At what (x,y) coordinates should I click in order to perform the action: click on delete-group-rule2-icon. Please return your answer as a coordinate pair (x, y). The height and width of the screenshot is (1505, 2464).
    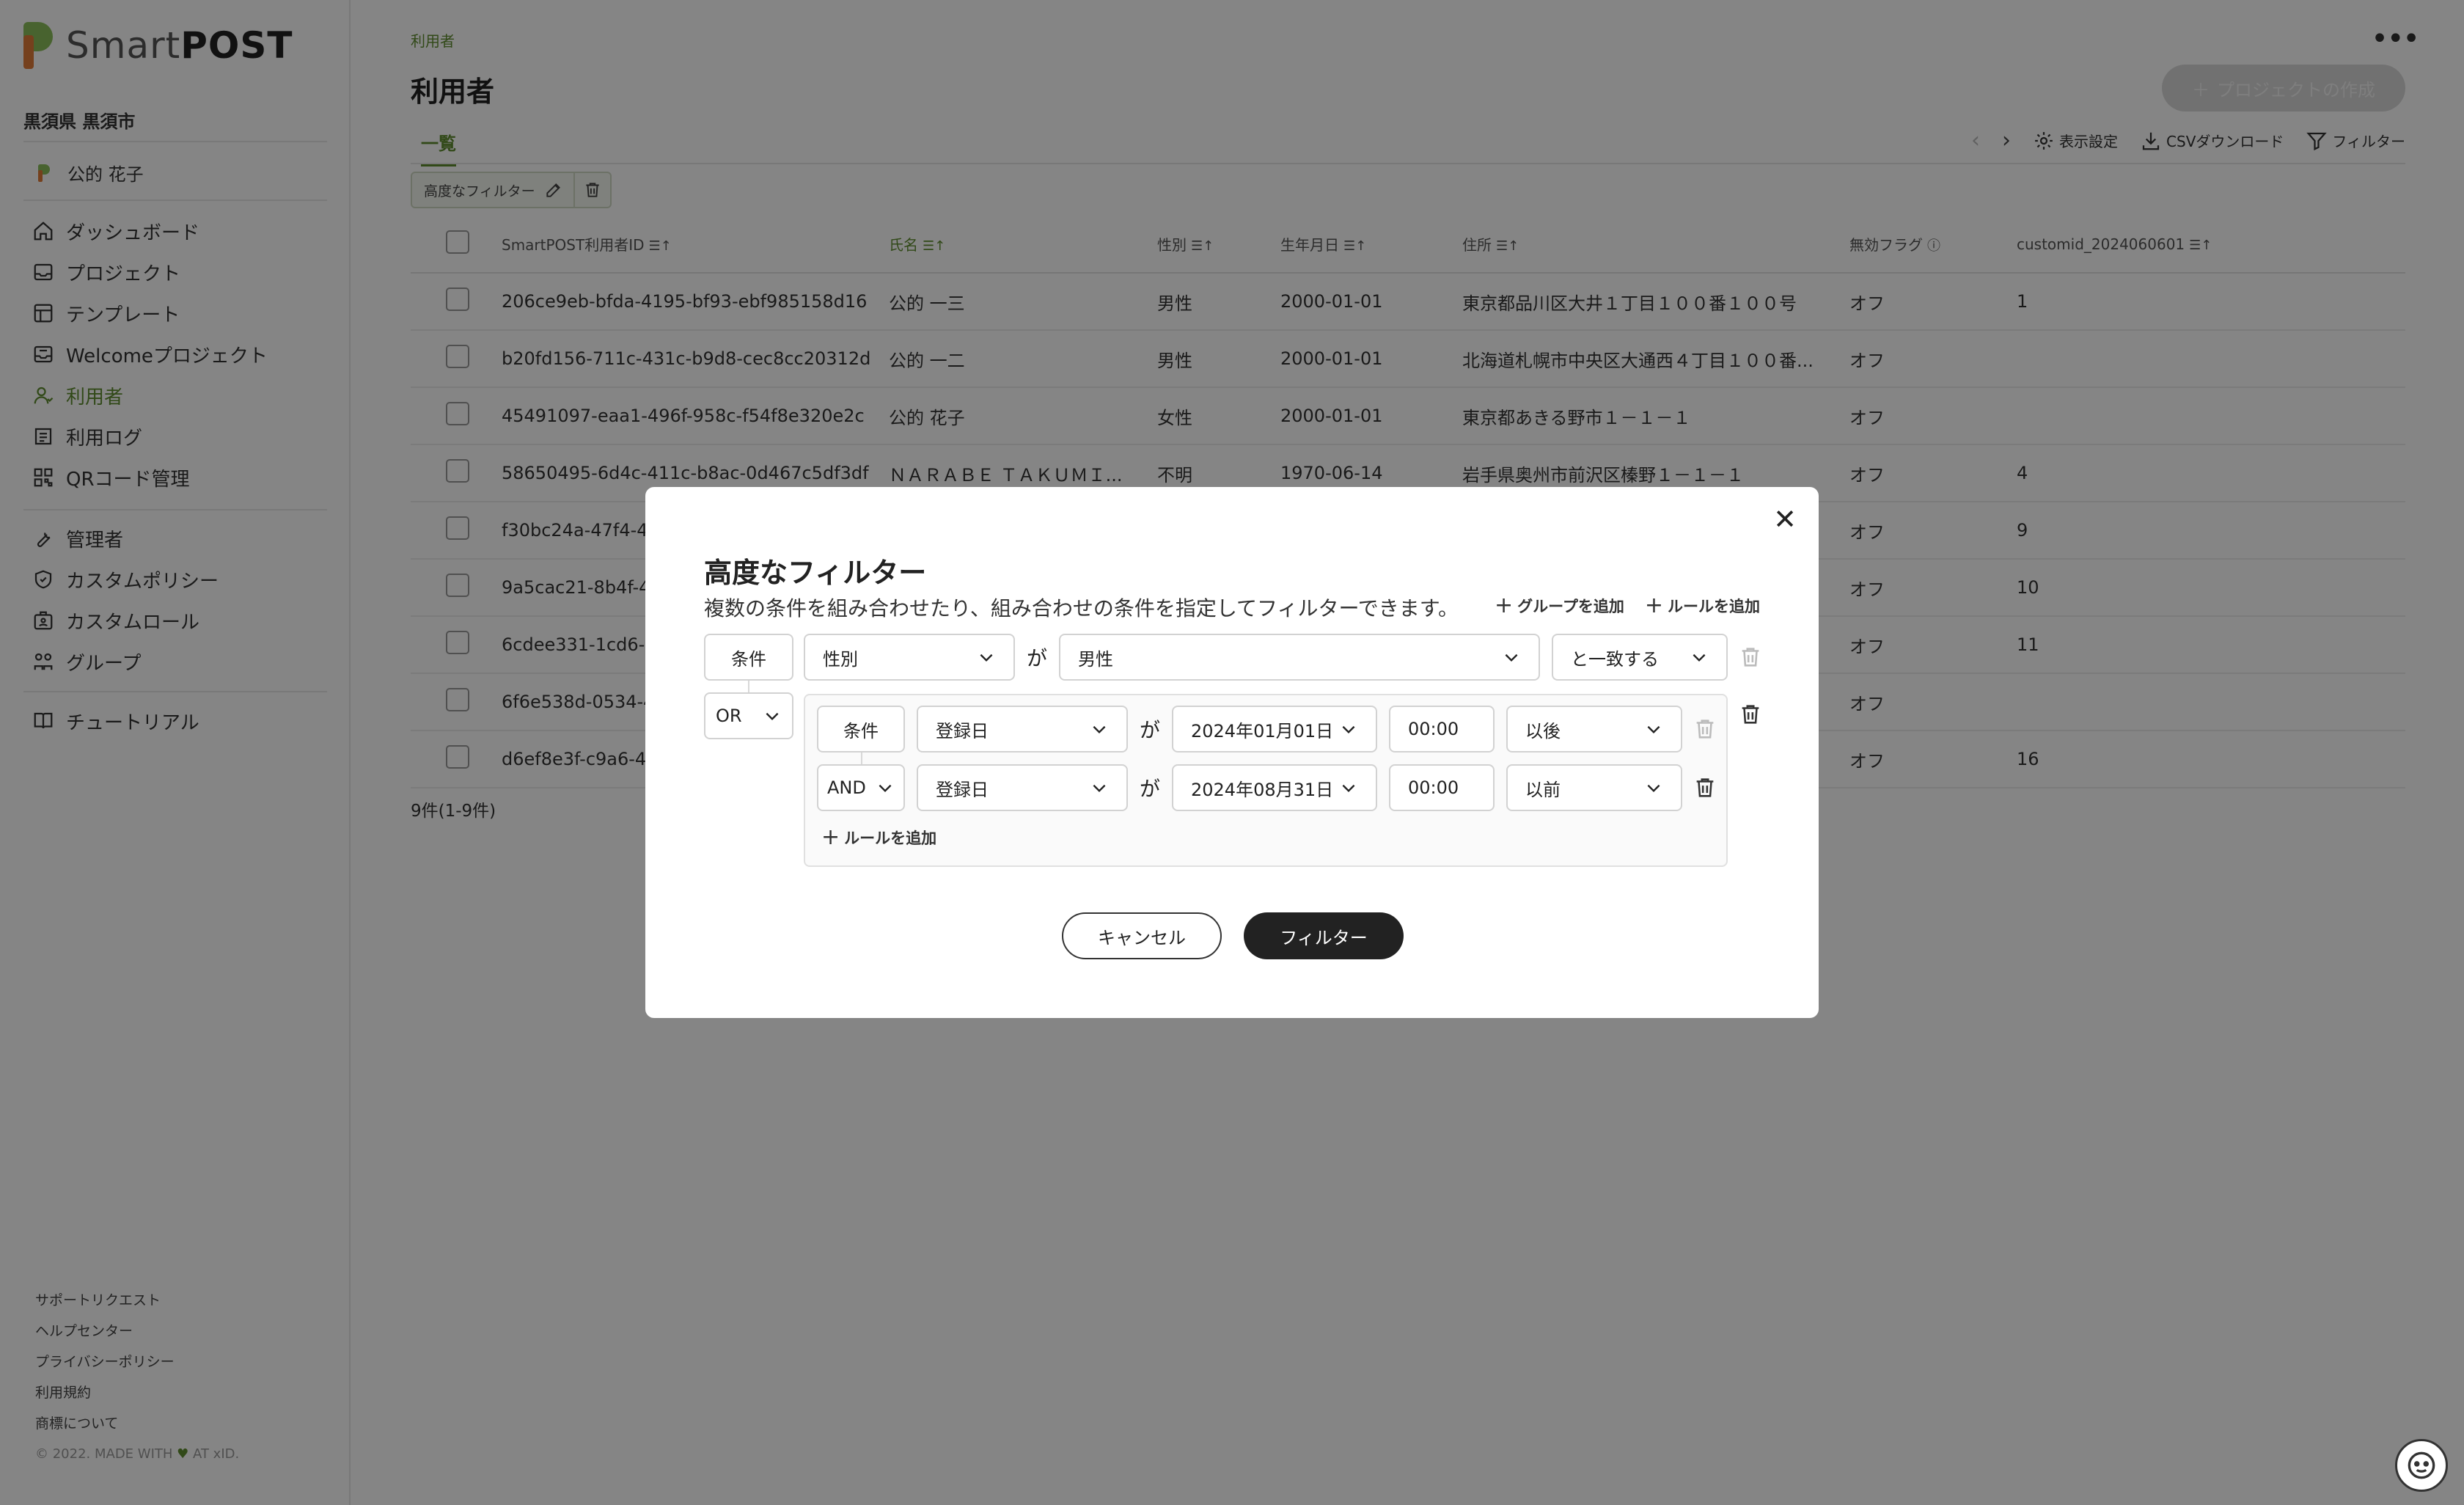
    Looking at the image, I should click on (1705, 787).